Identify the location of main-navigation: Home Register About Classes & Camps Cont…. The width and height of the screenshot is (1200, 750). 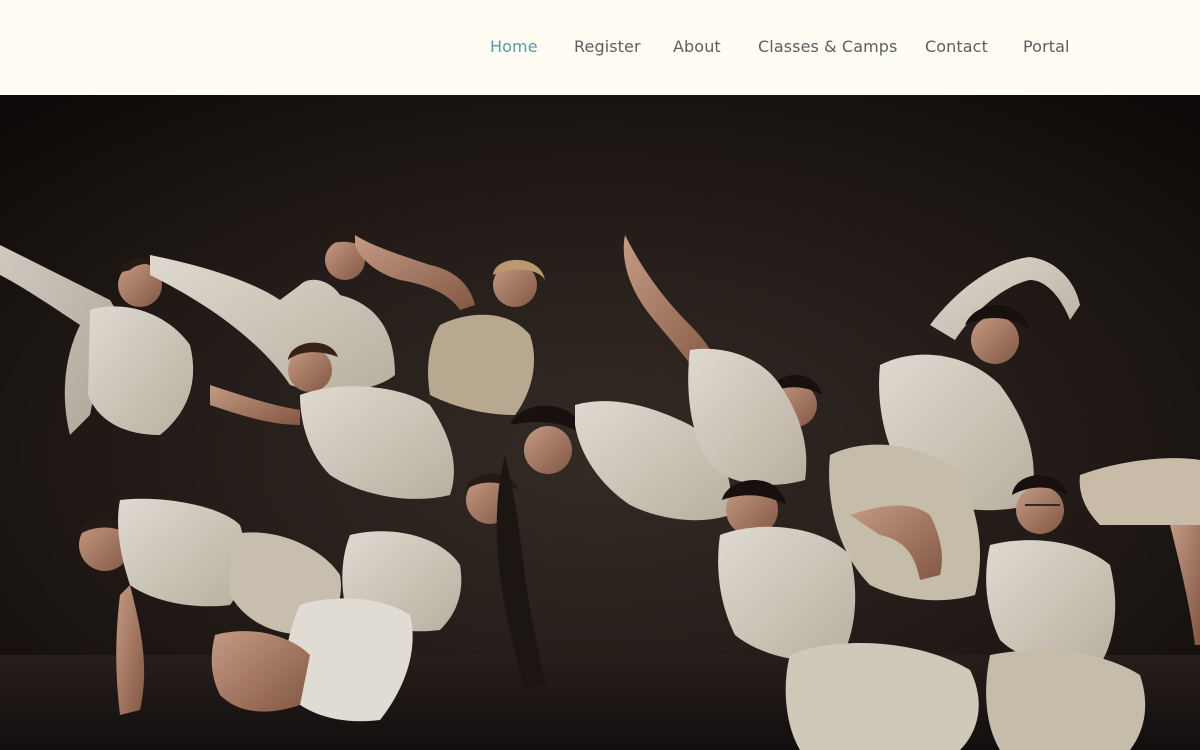
(600, 47).